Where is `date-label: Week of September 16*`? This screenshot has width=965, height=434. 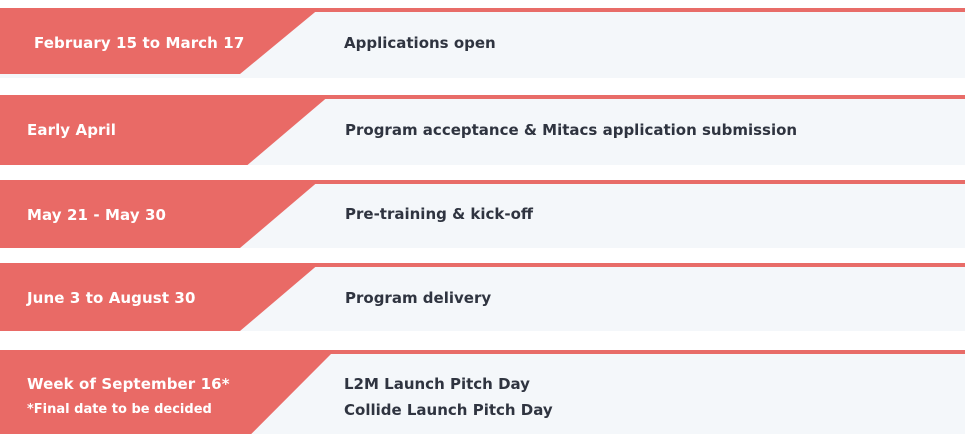
date-label: Week of September 16* is located at coordinates (128, 384).